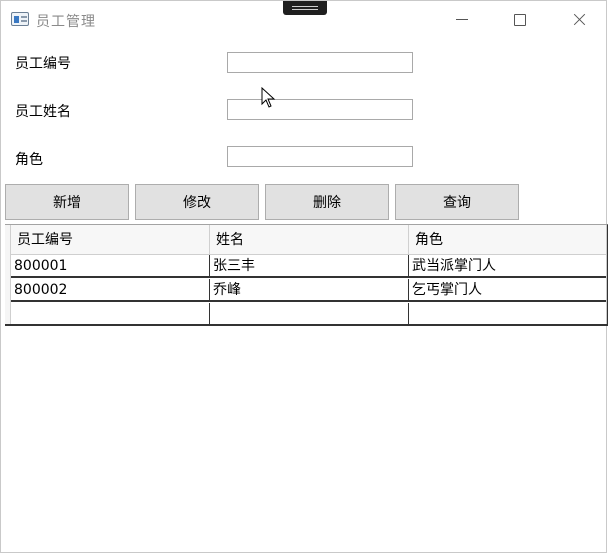  I want to click on table-row: 800002 乔峰 乞丐掌门人, so click(308, 290).